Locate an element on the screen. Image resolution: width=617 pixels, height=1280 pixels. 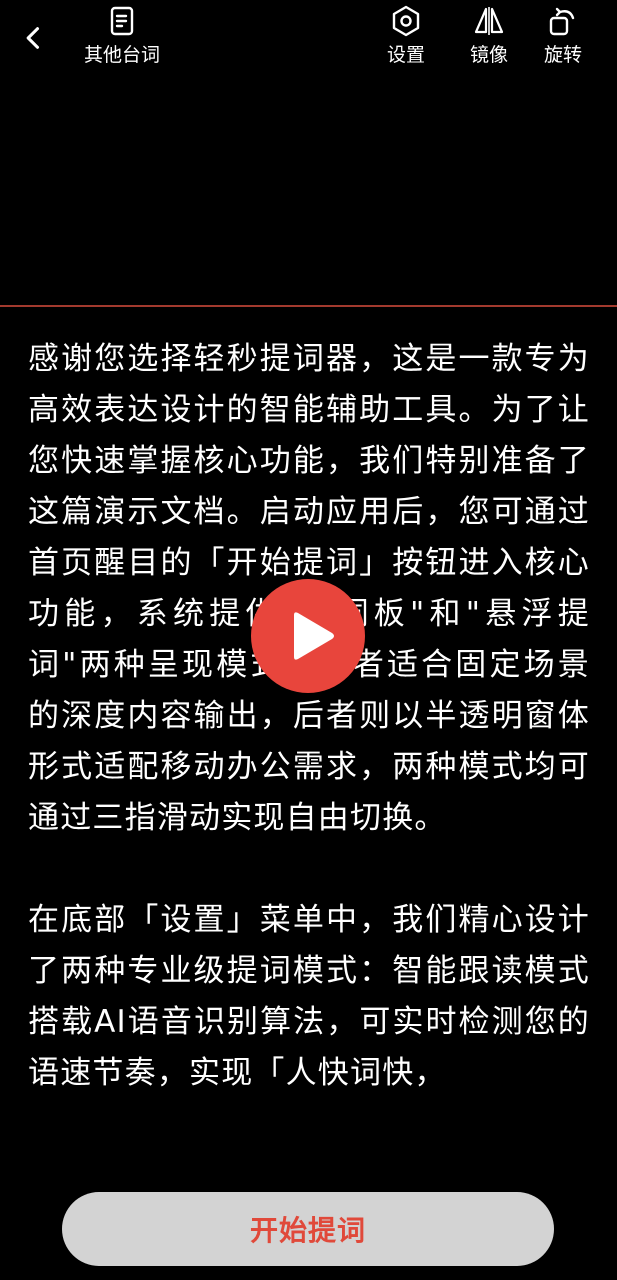
rotate-button: 旋转 is located at coordinates (563, 35).